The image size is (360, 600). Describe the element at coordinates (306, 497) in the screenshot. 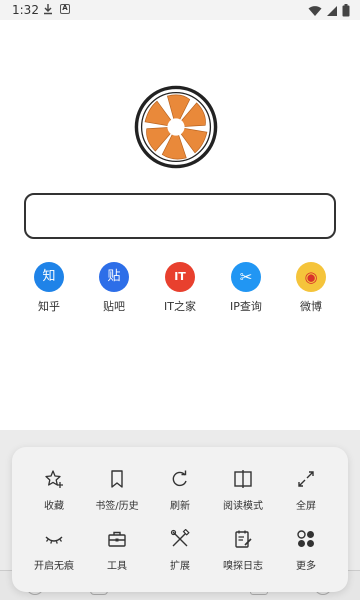

I see `menu-fullscreen-button: 全屏` at that location.